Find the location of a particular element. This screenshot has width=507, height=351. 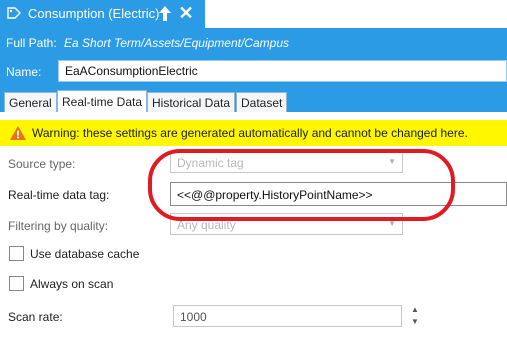

window-title-tab: Consumption (Electric) ✕ is located at coordinates (102, 14).